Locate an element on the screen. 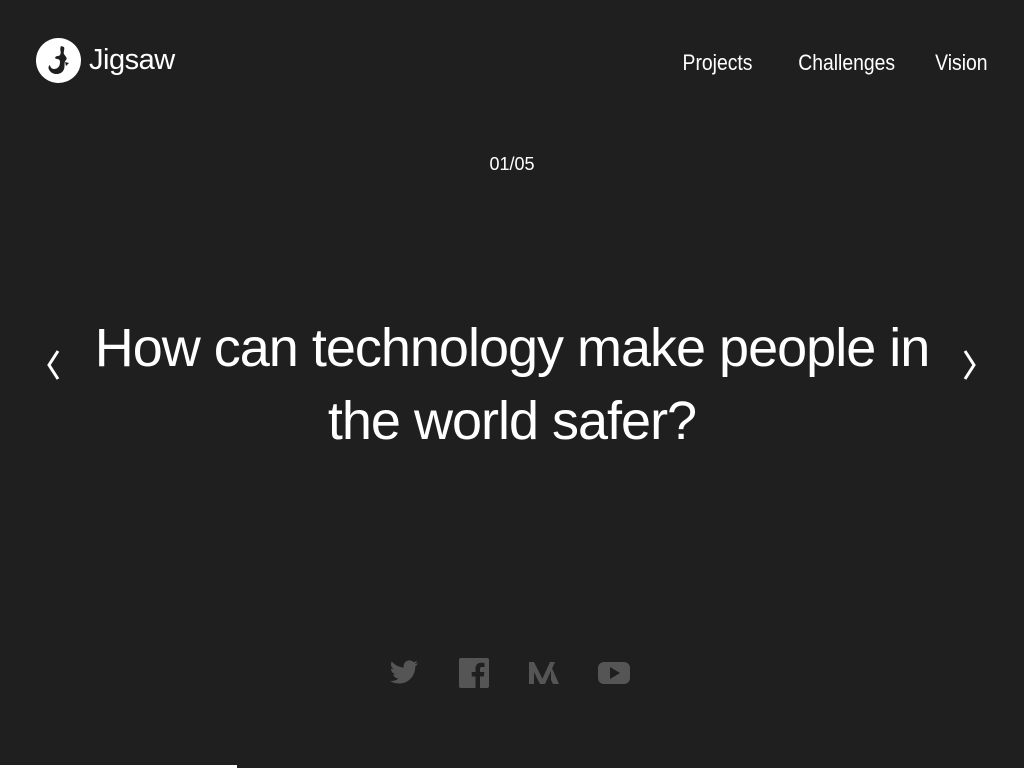  prev-slide-button is located at coordinates (53, 365).